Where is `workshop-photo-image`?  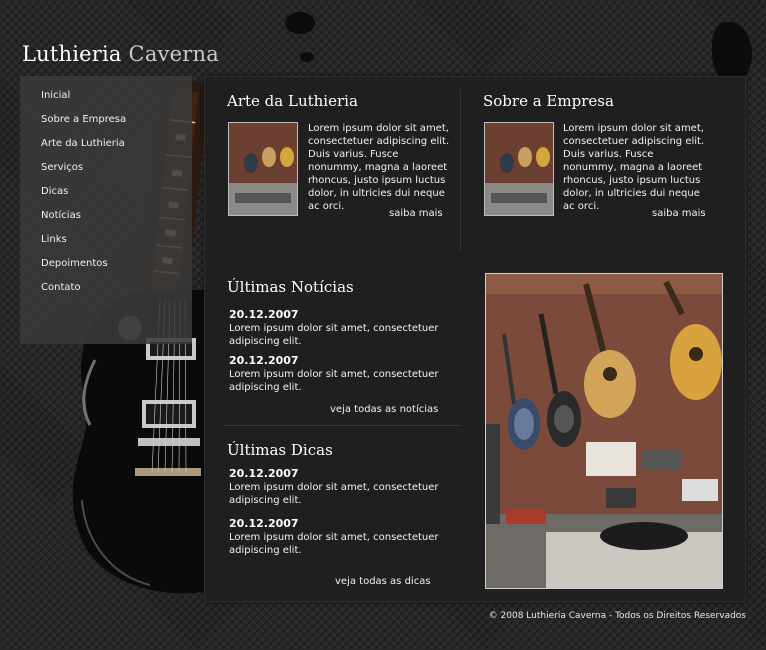
workshop-photo-image is located at coordinates (604, 431).